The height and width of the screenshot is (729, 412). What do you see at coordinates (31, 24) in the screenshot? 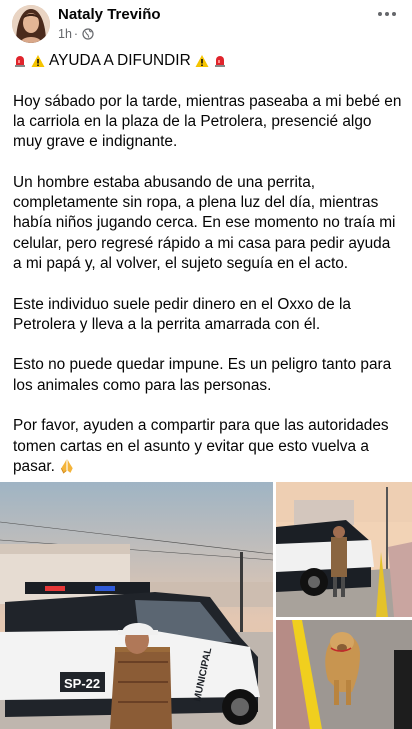
I see `author-avatar` at bounding box center [31, 24].